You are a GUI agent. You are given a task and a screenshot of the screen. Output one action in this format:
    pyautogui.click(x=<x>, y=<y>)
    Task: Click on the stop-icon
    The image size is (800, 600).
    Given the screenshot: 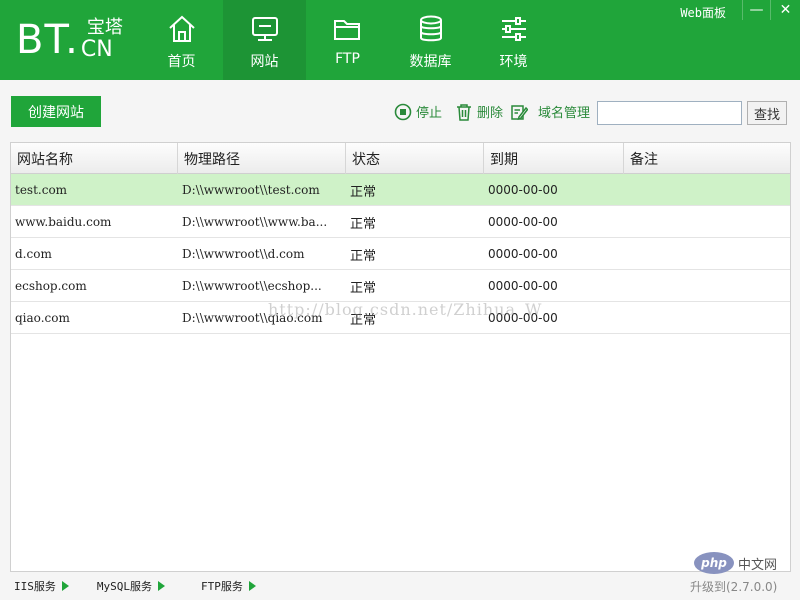 What is the action you would take?
    pyautogui.click(x=403, y=111)
    